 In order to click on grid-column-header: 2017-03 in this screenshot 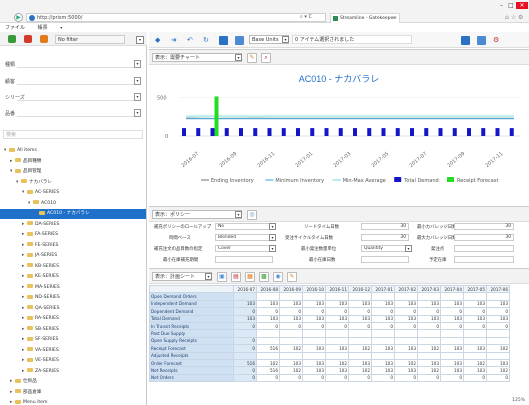, I will do `click(429, 289)`.